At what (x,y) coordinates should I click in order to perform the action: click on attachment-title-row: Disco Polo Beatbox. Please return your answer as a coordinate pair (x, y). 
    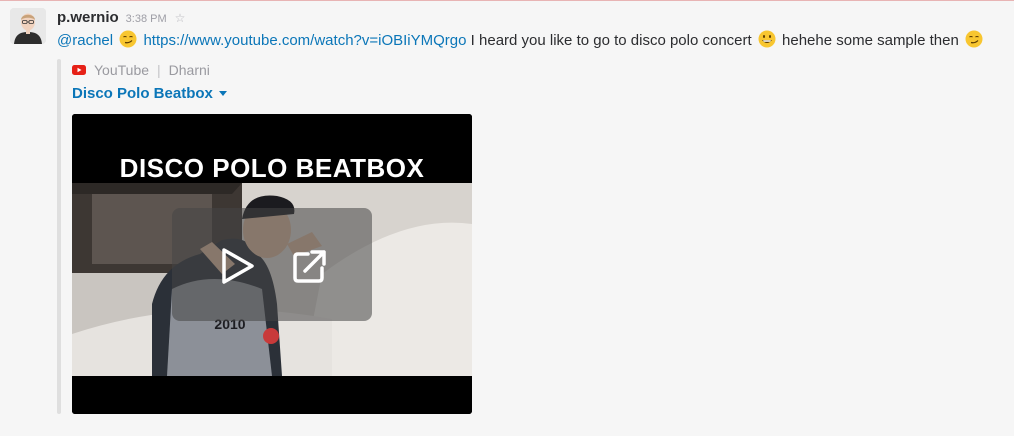
    Looking at the image, I should click on (149, 93).